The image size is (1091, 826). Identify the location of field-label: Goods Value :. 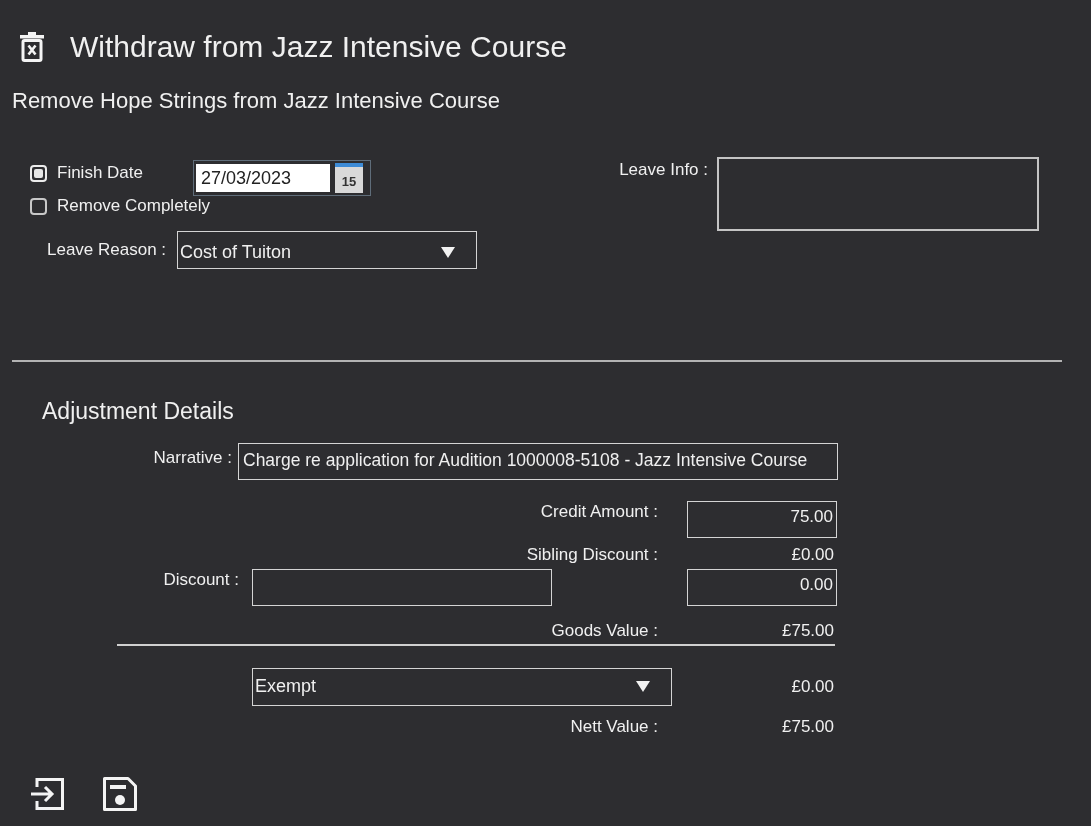
(604, 631).